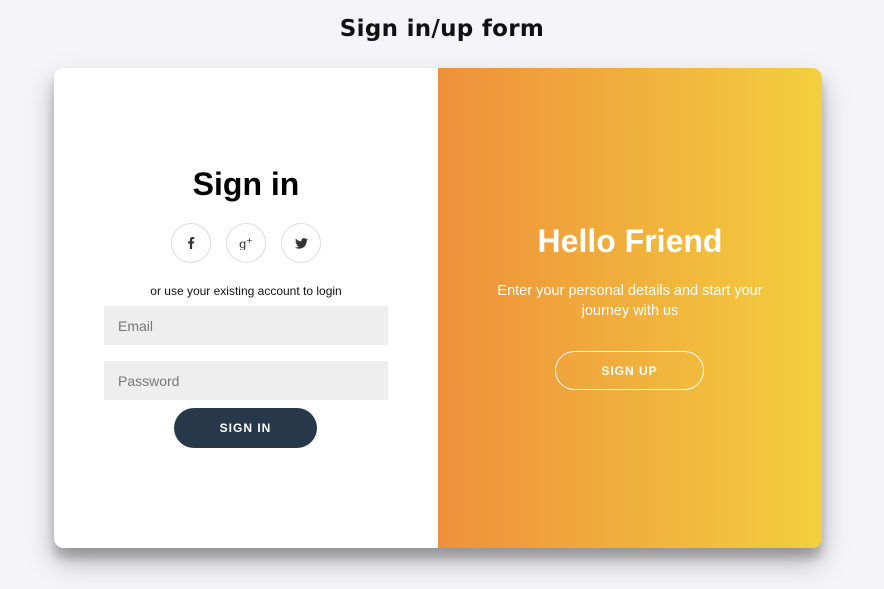 This screenshot has width=884, height=589. I want to click on social-buttons: g +, so click(246, 243).